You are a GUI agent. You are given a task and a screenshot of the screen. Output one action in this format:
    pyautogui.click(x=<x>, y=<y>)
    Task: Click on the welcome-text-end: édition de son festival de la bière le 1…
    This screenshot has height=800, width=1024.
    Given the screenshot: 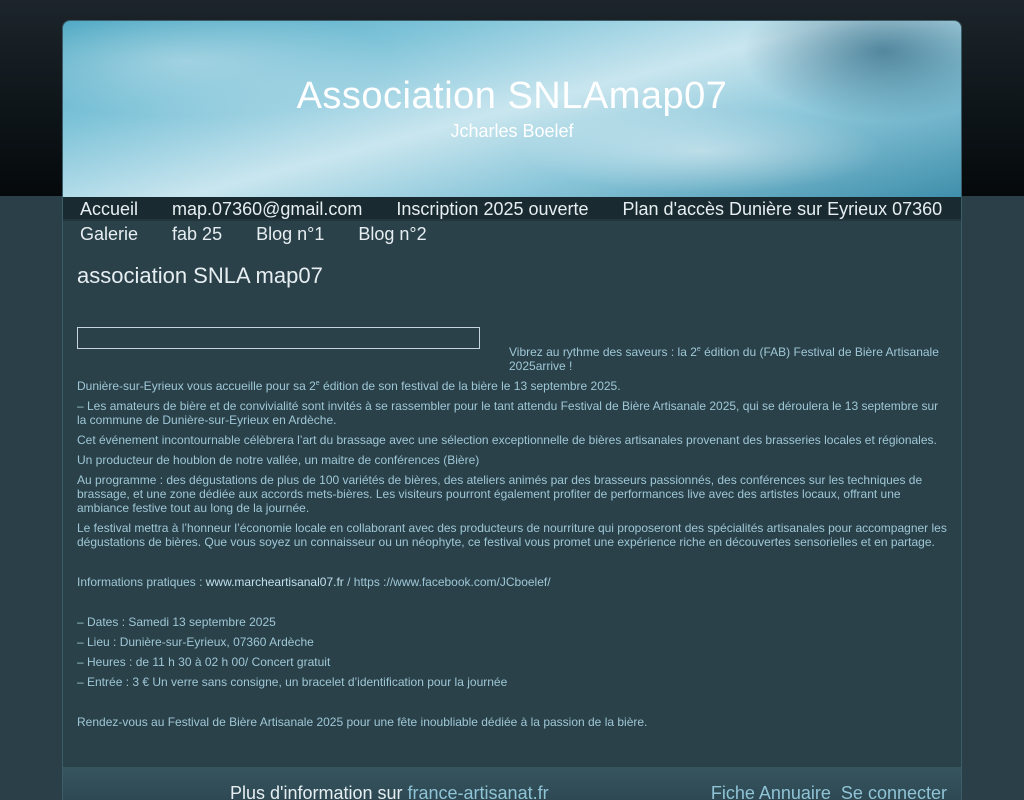 What is the action you would take?
    pyautogui.click(x=470, y=386)
    